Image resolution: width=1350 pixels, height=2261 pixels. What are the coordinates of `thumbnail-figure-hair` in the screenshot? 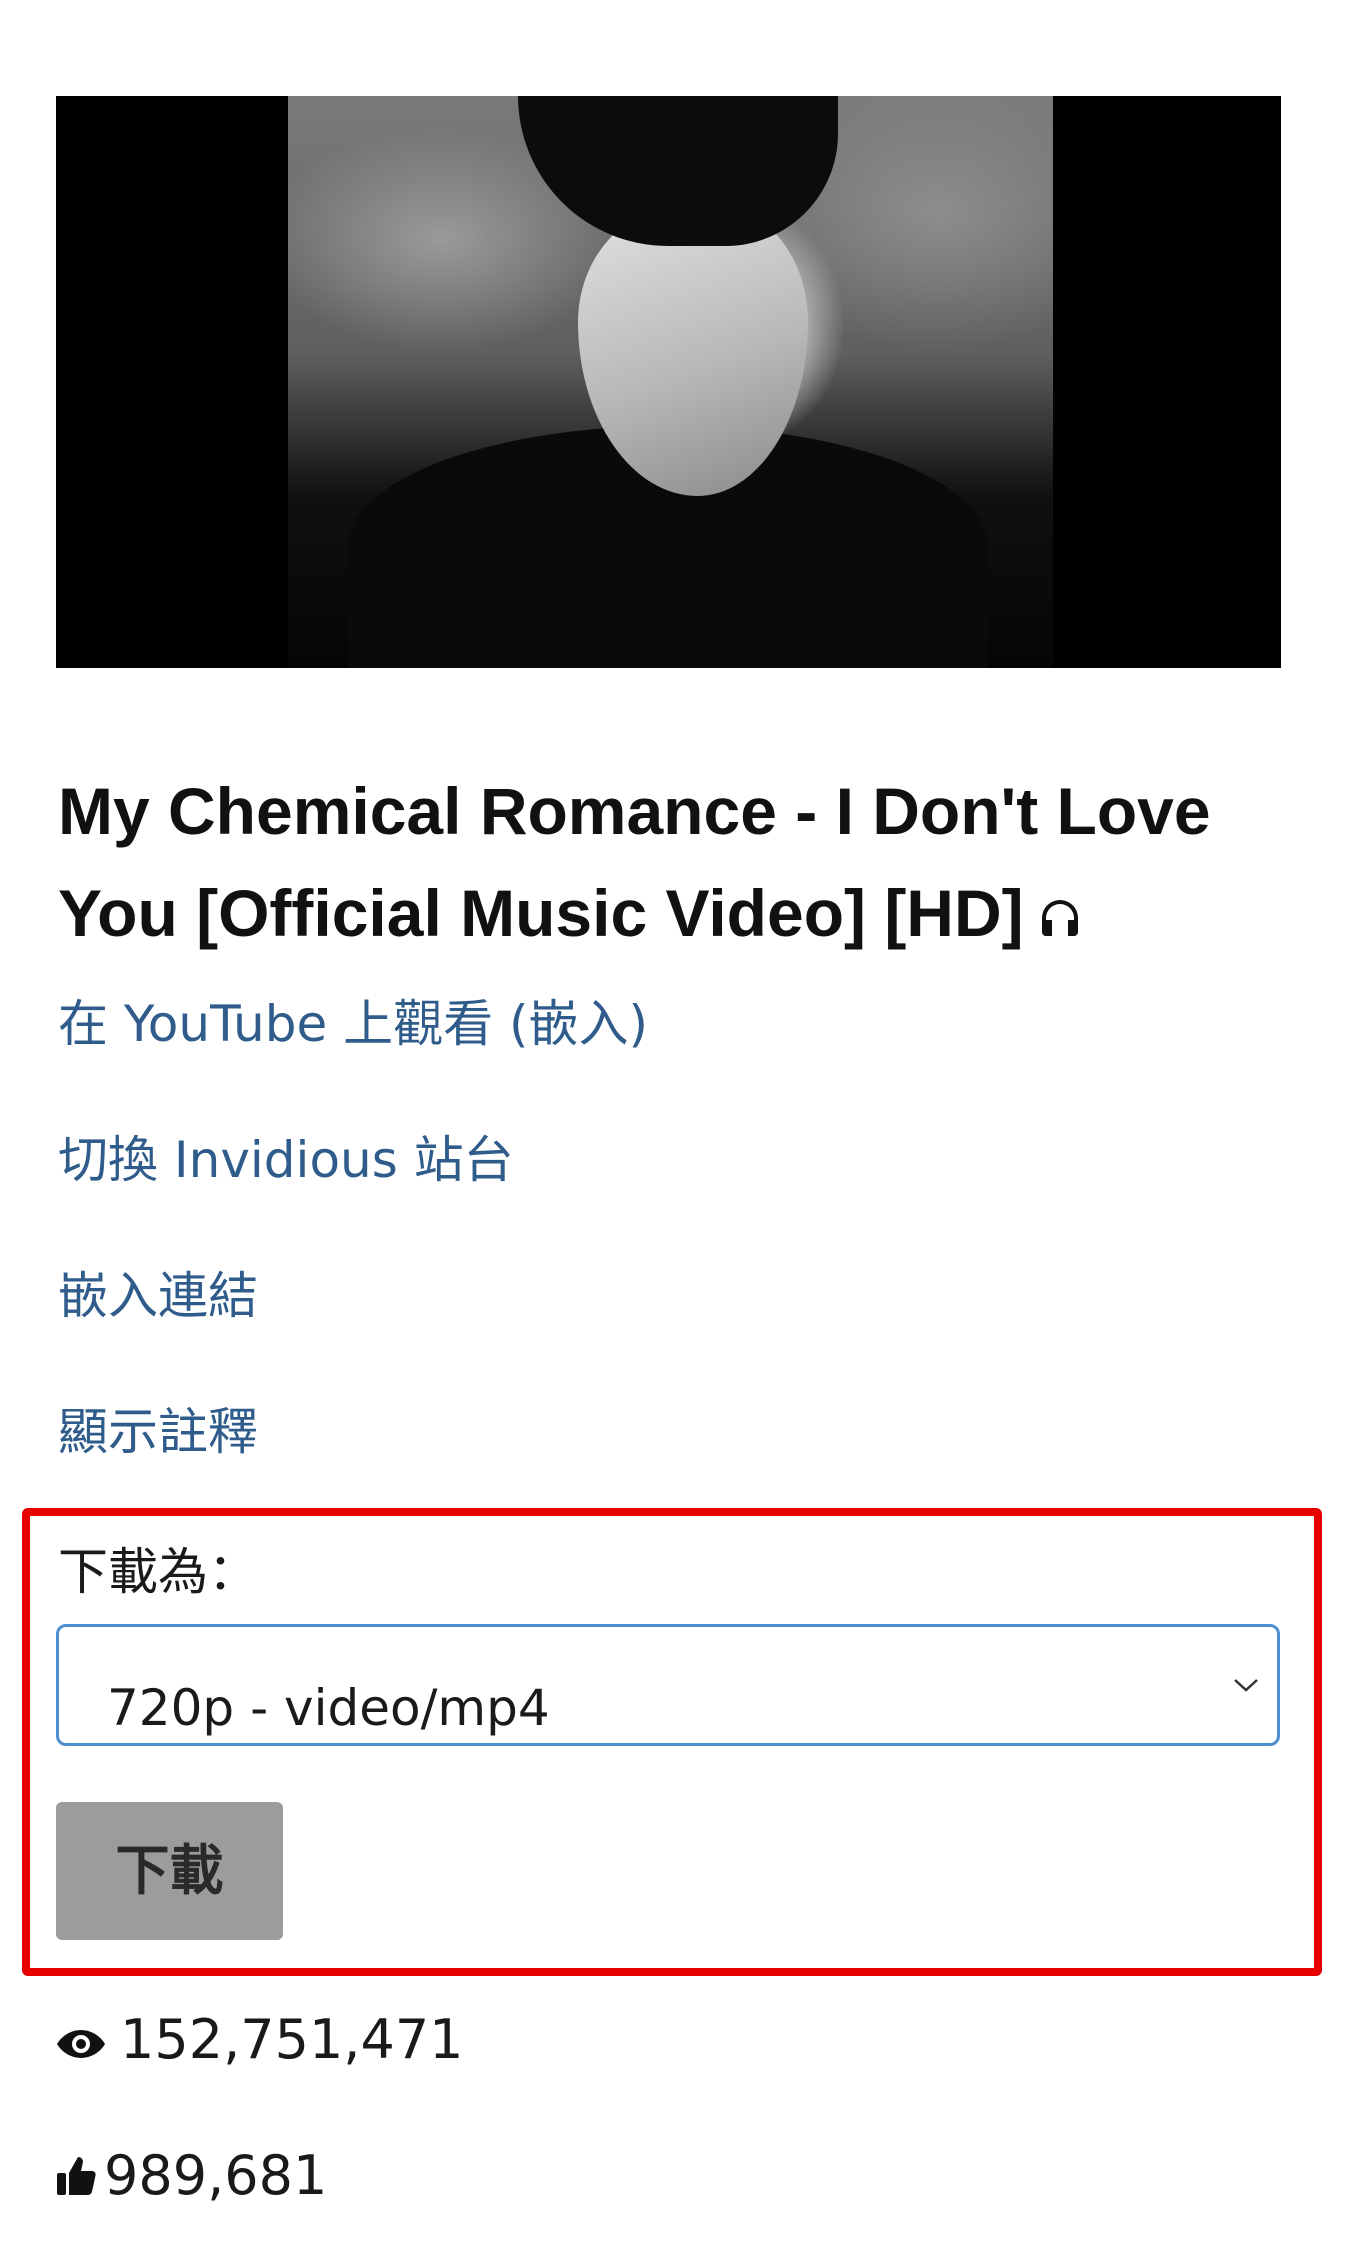 It's located at (678, 171).